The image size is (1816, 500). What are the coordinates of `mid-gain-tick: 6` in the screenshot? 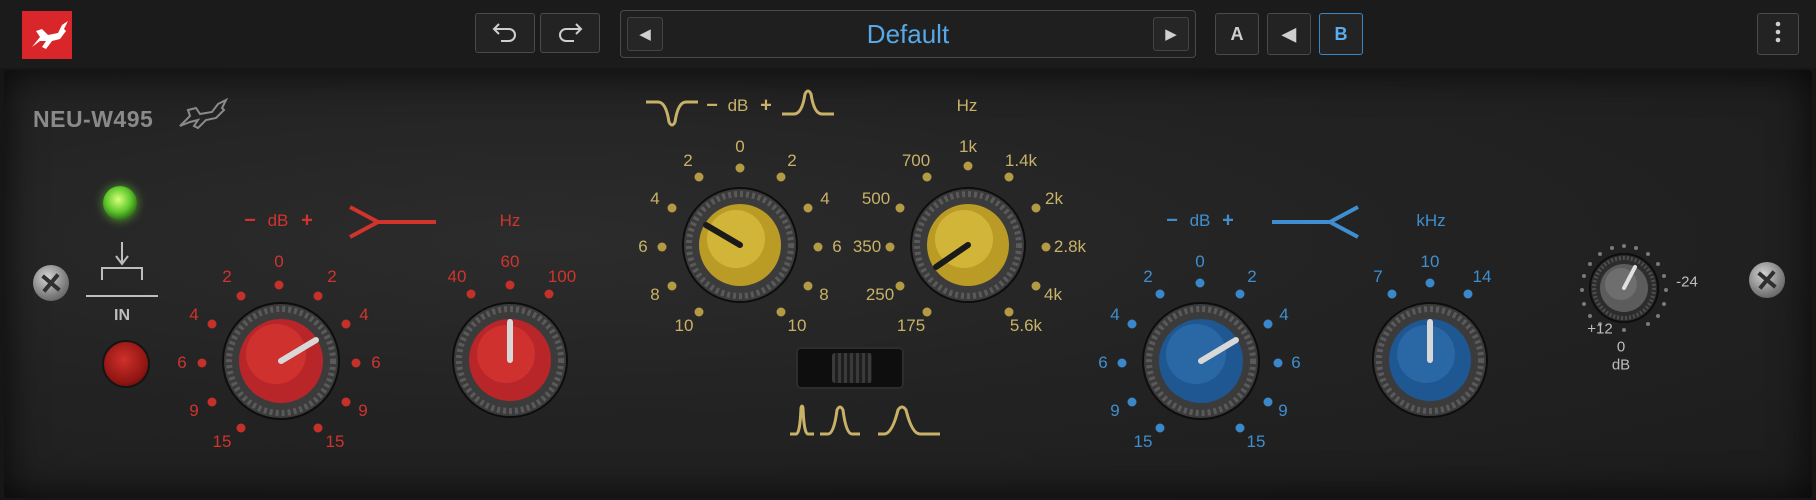 It's located at (643, 246).